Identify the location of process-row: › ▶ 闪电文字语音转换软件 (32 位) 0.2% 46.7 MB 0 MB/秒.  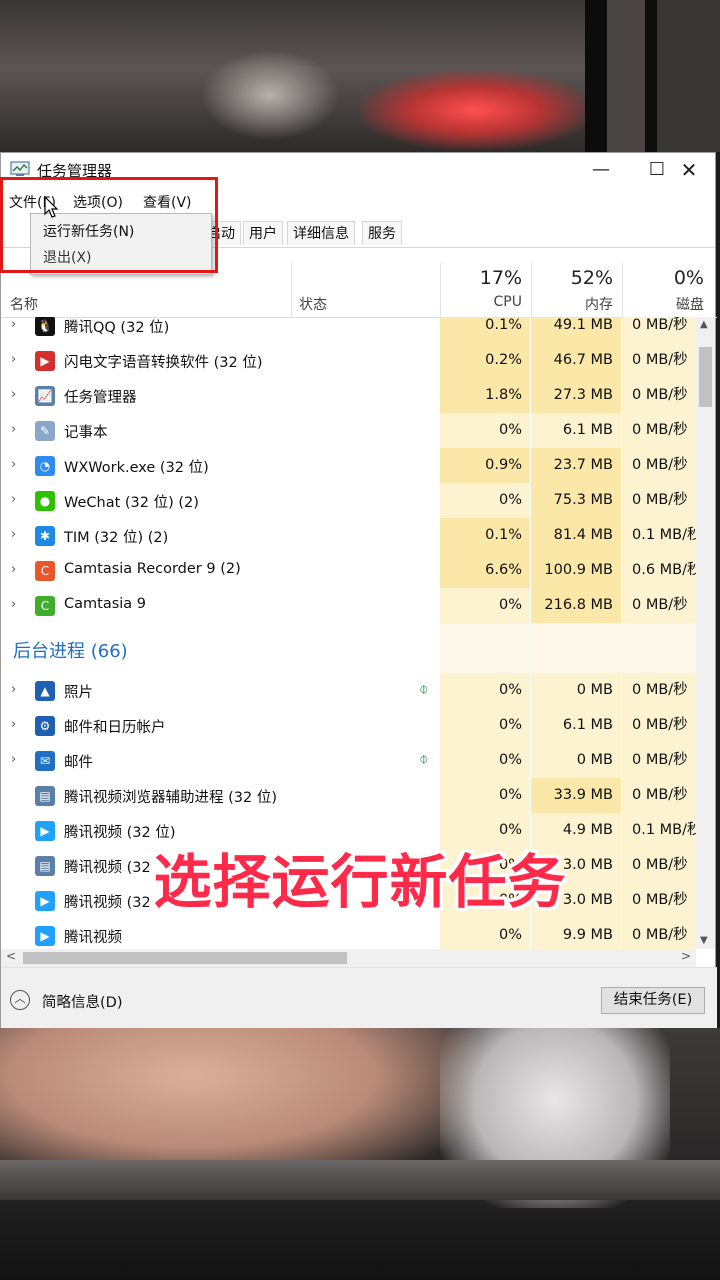
(348, 360).